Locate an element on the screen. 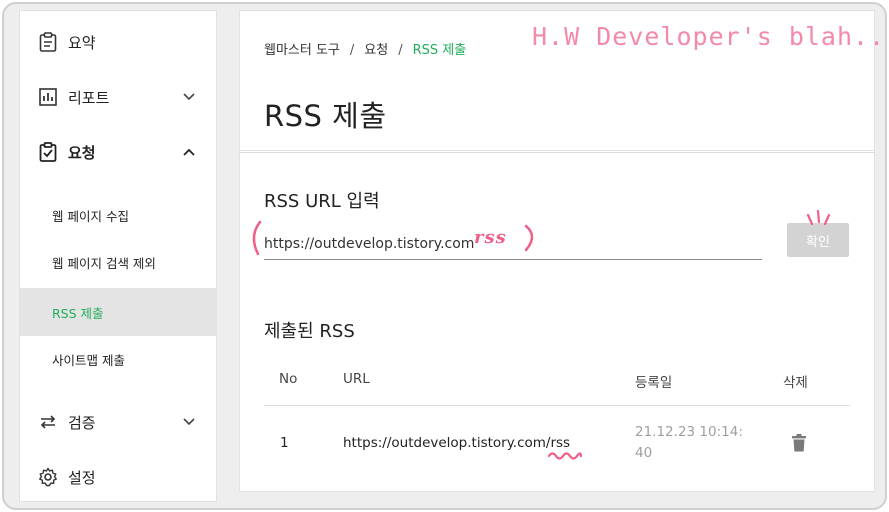  sidebar-item-verify: 검증 is located at coordinates (118, 422).